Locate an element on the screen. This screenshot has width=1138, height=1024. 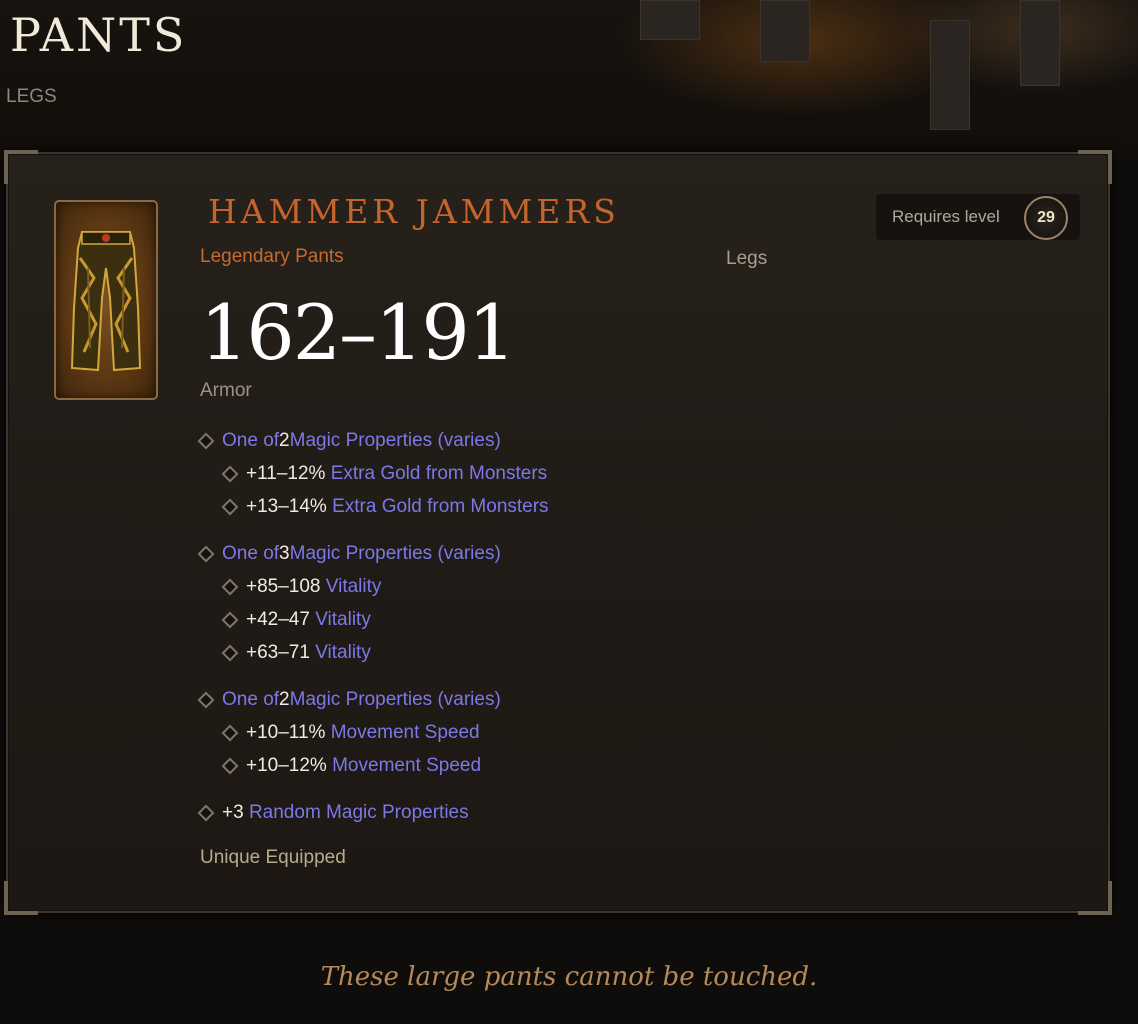
group-count: 3 is located at coordinates (284, 553).